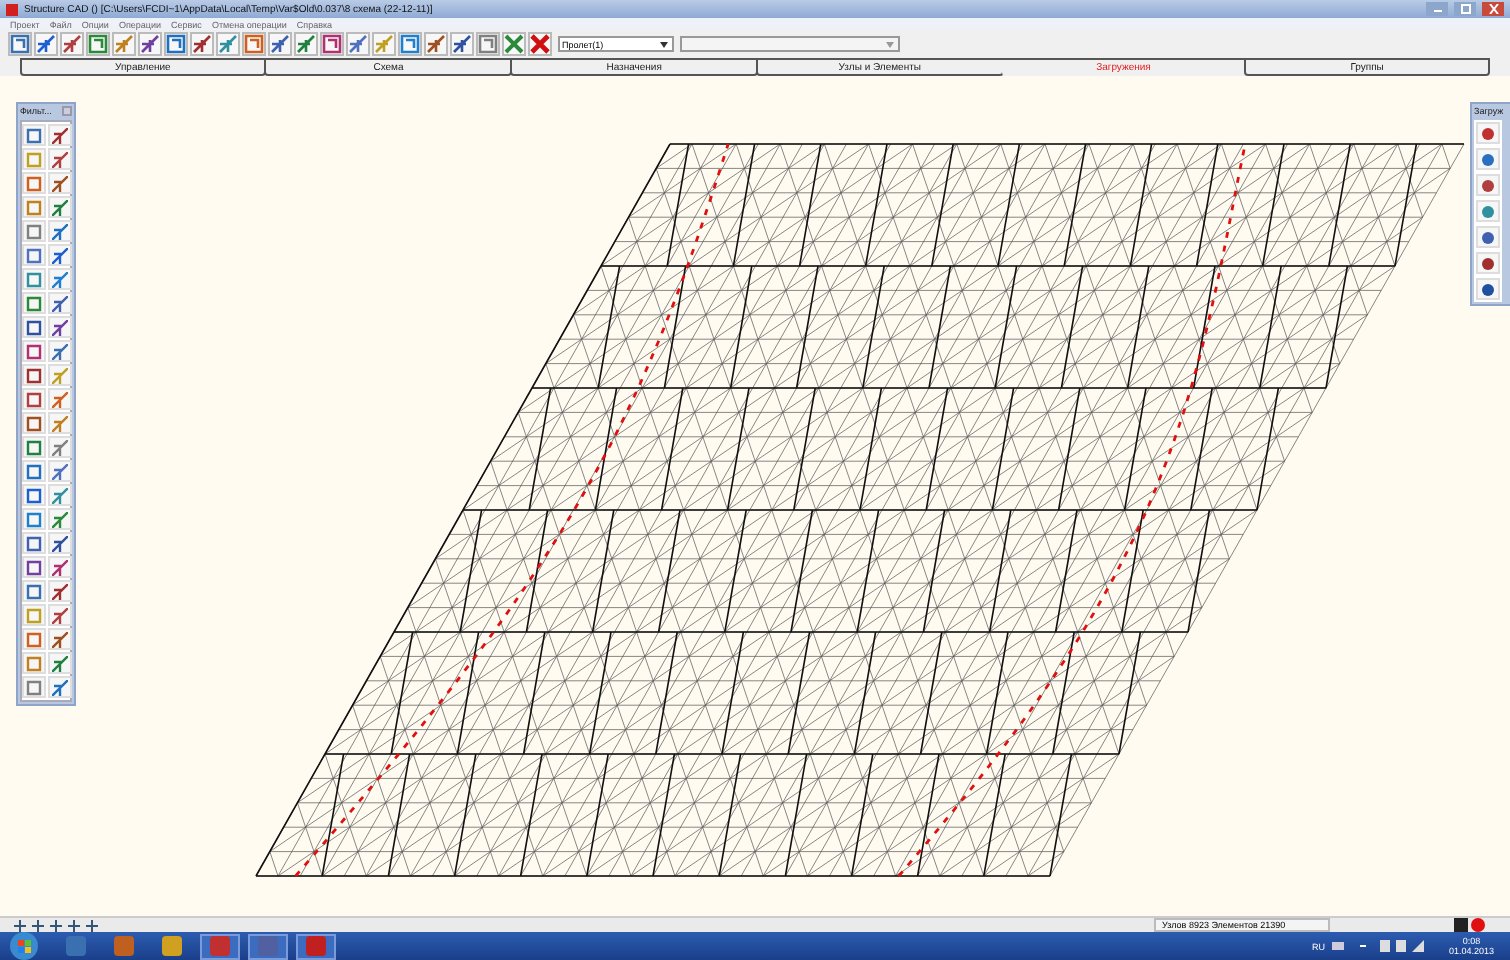 The image size is (1510, 960). Describe the element at coordinates (316, 946) in the screenshot. I see `taskbar-app-button` at that location.